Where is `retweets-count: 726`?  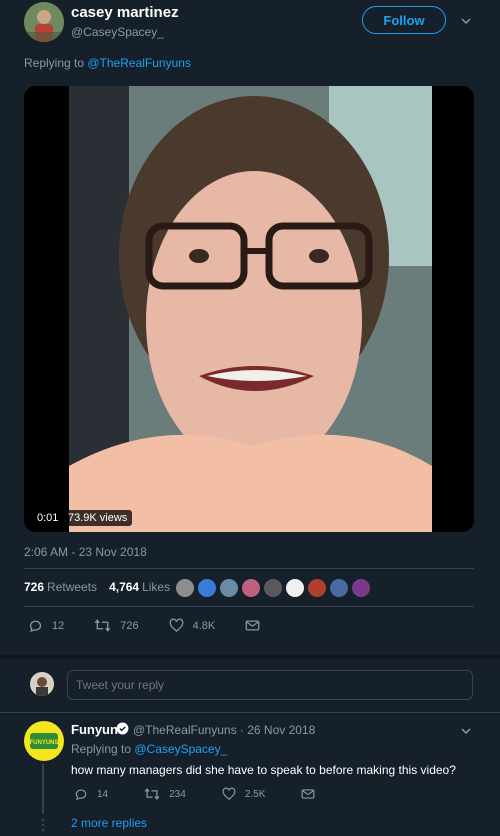 retweets-count: 726 is located at coordinates (34, 587).